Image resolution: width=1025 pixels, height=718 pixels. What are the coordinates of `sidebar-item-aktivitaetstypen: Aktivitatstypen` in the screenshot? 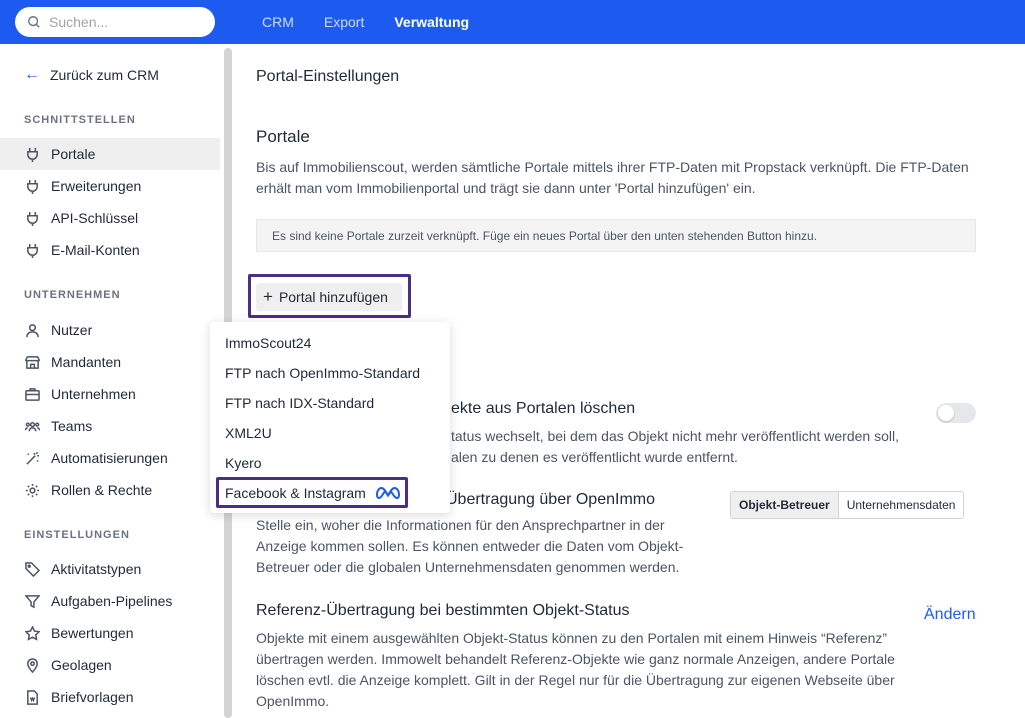 It's located at (110, 569).